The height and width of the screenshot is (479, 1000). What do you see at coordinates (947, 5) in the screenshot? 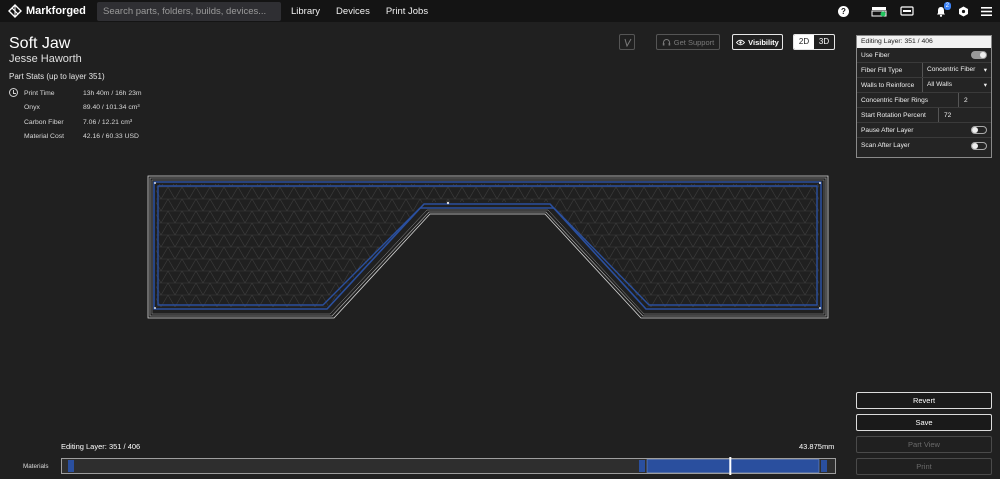
I see `notification-count-badge: 2` at bounding box center [947, 5].